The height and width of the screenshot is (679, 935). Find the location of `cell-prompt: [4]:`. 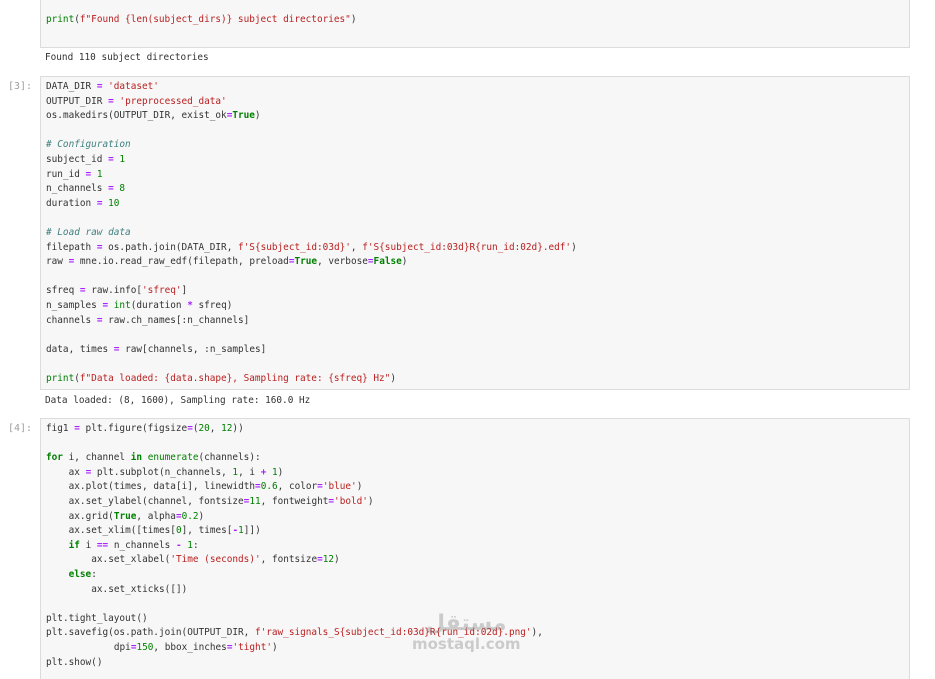

cell-prompt: [4]: is located at coordinates (20, 428).